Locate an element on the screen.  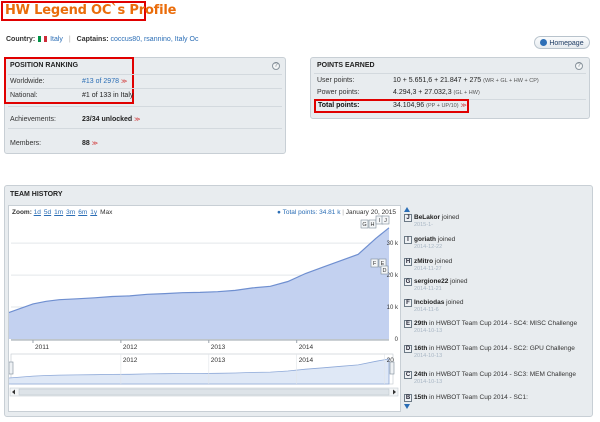
event-name: sergione22 is located at coordinates (431, 281).